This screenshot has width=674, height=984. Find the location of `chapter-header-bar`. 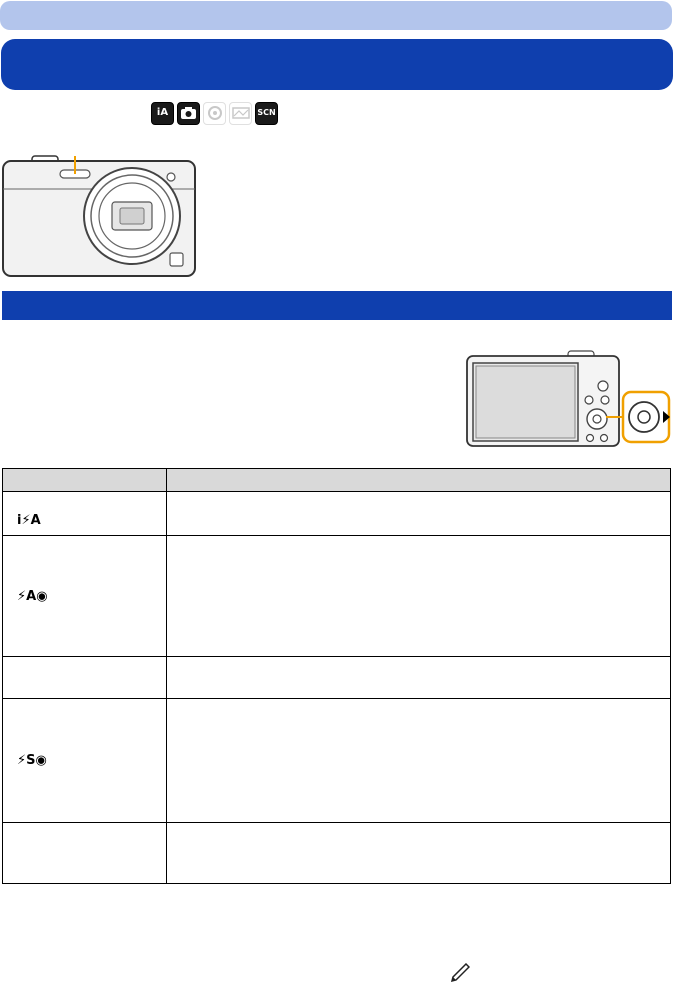

chapter-header-bar is located at coordinates (336, 15).